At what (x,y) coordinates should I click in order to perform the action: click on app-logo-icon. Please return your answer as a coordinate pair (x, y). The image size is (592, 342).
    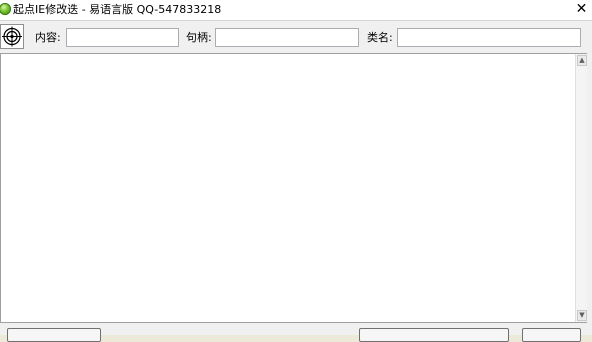
    Looking at the image, I should click on (5, 9).